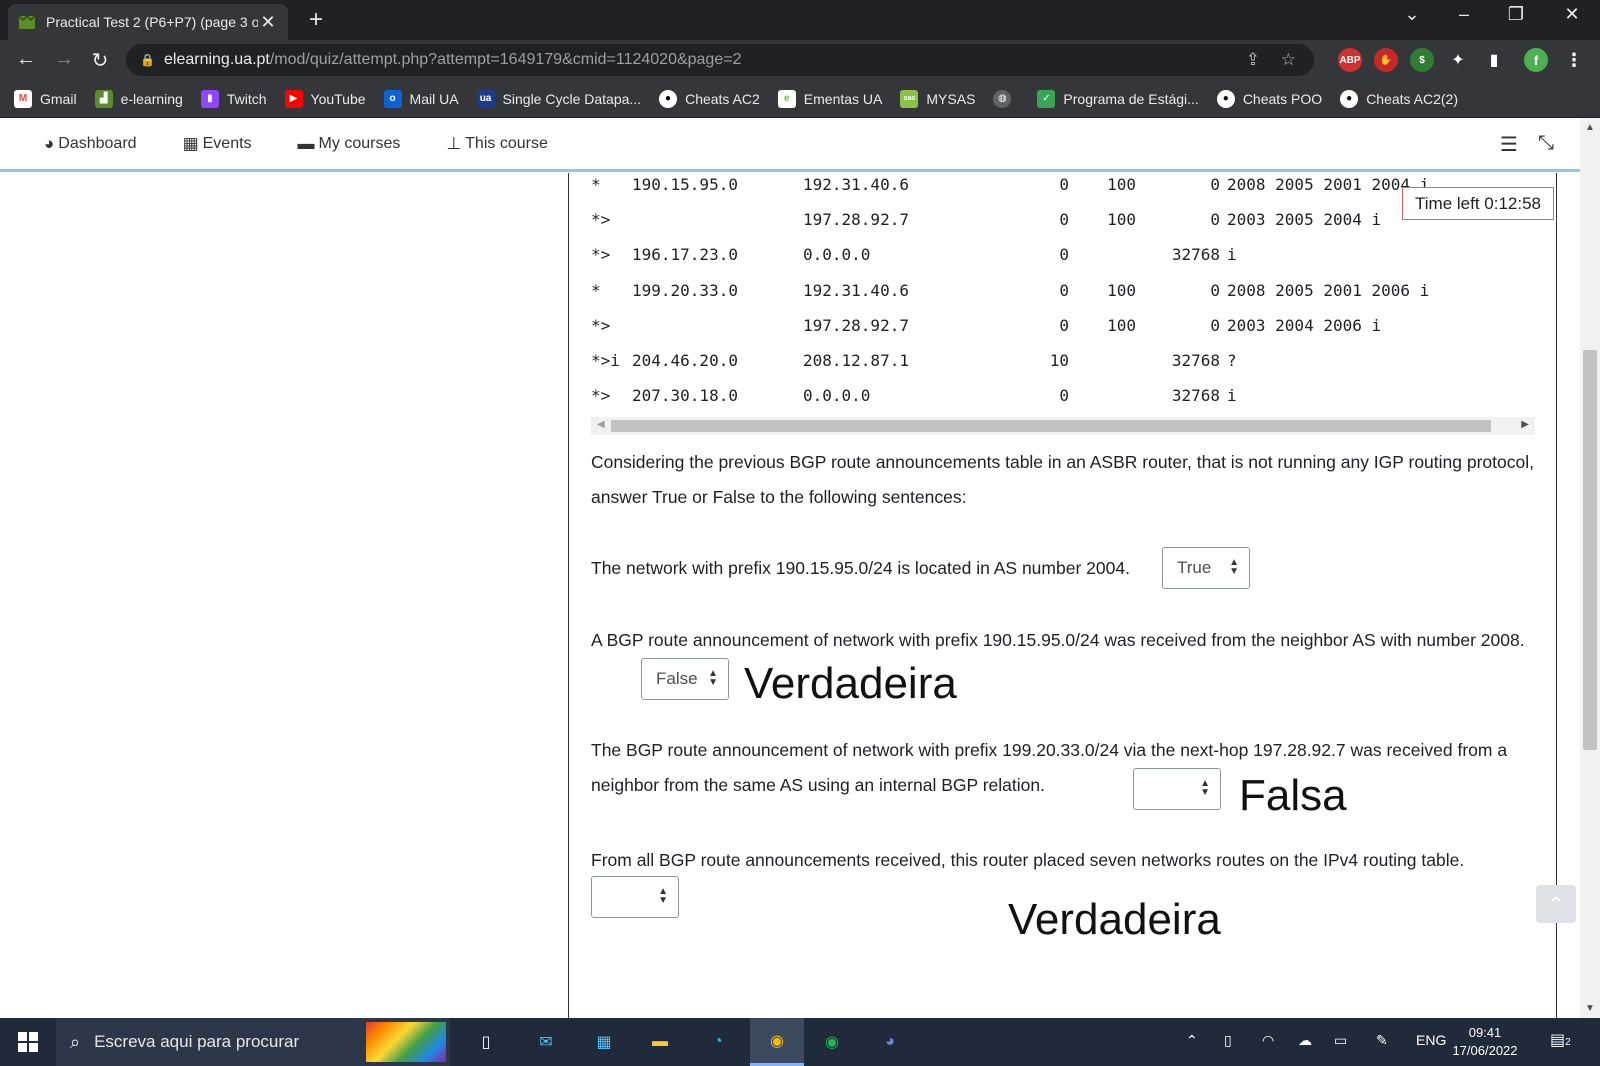  I want to click on task-view-icon: ▯, so click(486, 1042).